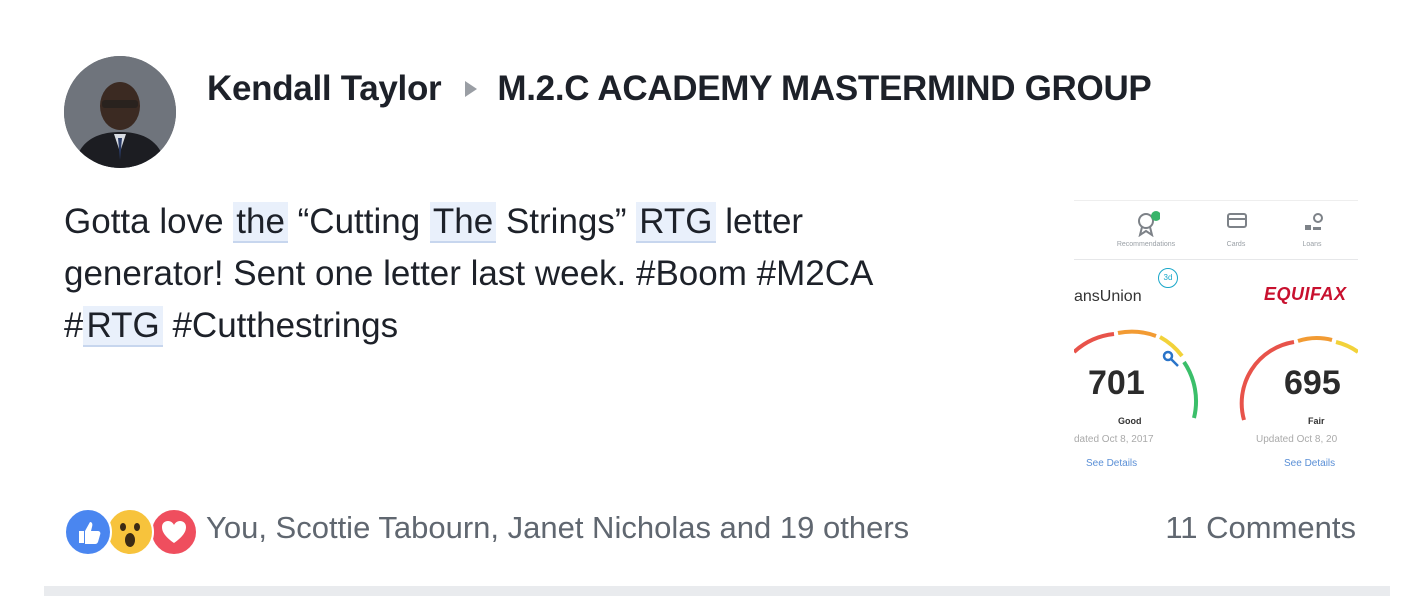  I want to click on comments-count-link: 11 Comments, so click(1260, 528).